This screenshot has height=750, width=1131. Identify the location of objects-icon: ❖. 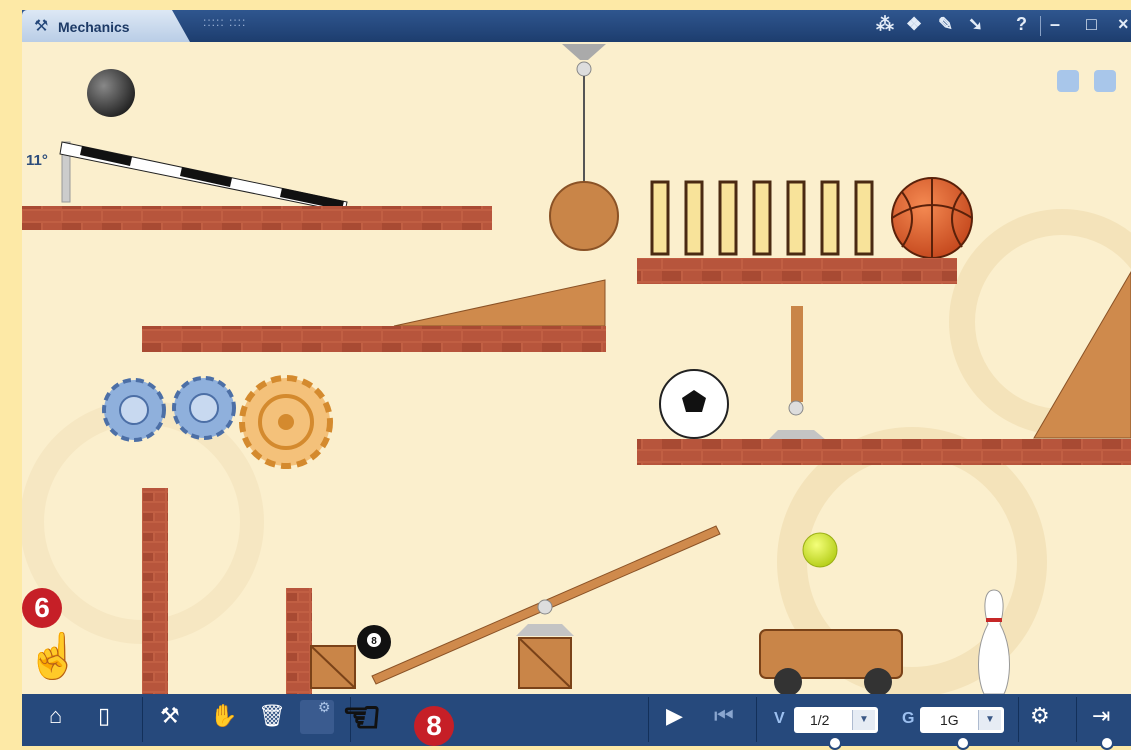
(914, 24).